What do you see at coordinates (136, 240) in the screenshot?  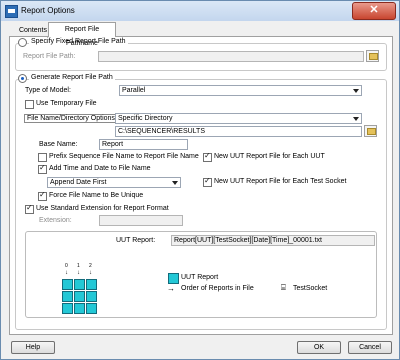 I see `uut-report-label: UUT Report:` at bounding box center [136, 240].